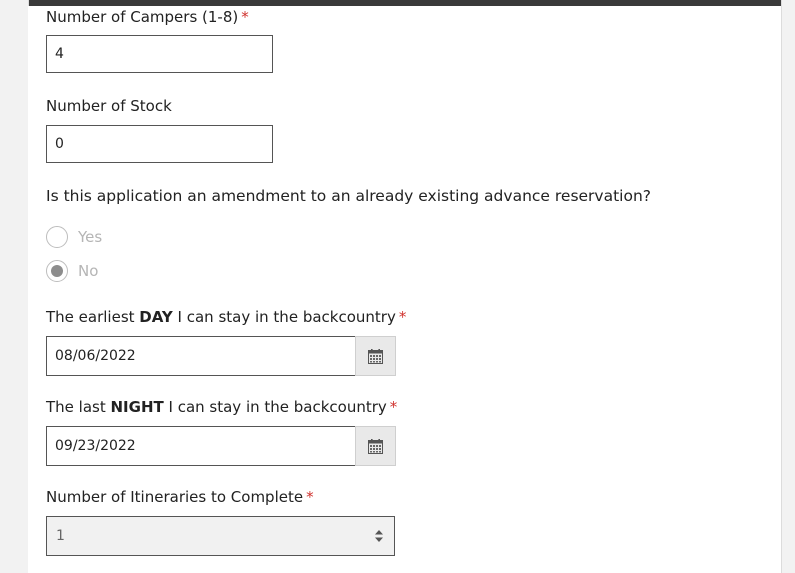 This screenshot has height=573, width=795. Describe the element at coordinates (147, 17) in the screenshot. I see `campers-label: Number of Campers (1-8) *` at that location.